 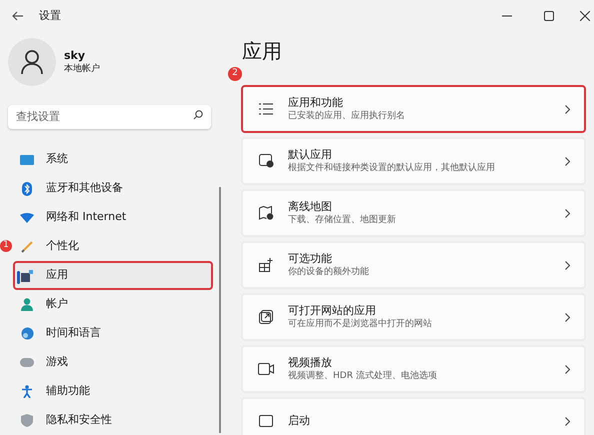 I want to click on brush-icon, so click(x=27, y=246).